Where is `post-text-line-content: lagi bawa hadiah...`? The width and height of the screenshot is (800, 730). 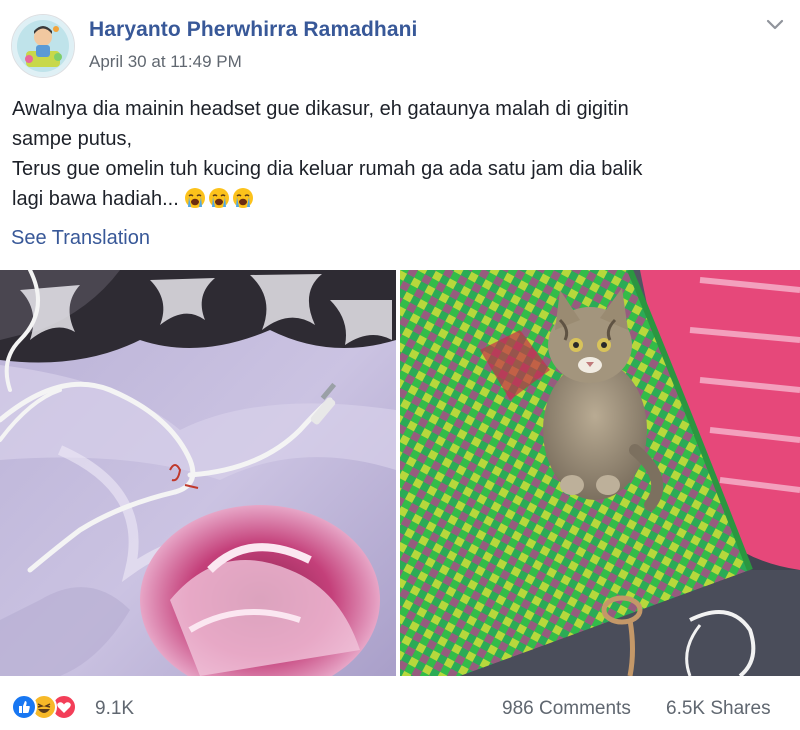
post-text-line-content: lagi bawa hadiah... is located at coordinates (95, 199).